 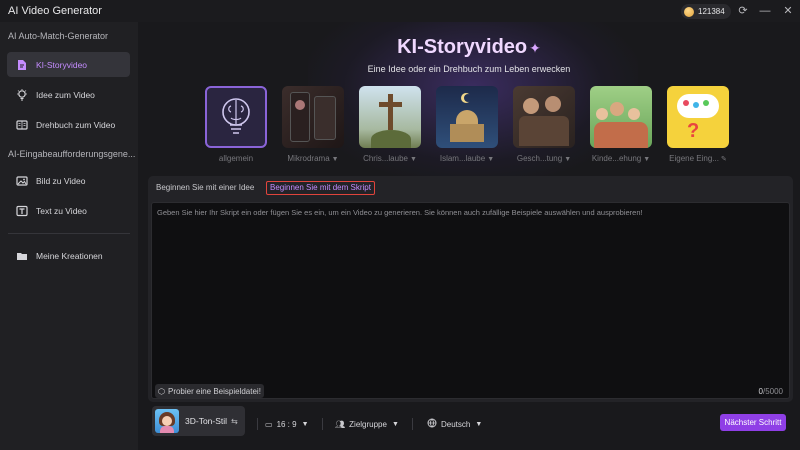 I want to click on cube-icon: ⬡, so click(x=161, y=391).